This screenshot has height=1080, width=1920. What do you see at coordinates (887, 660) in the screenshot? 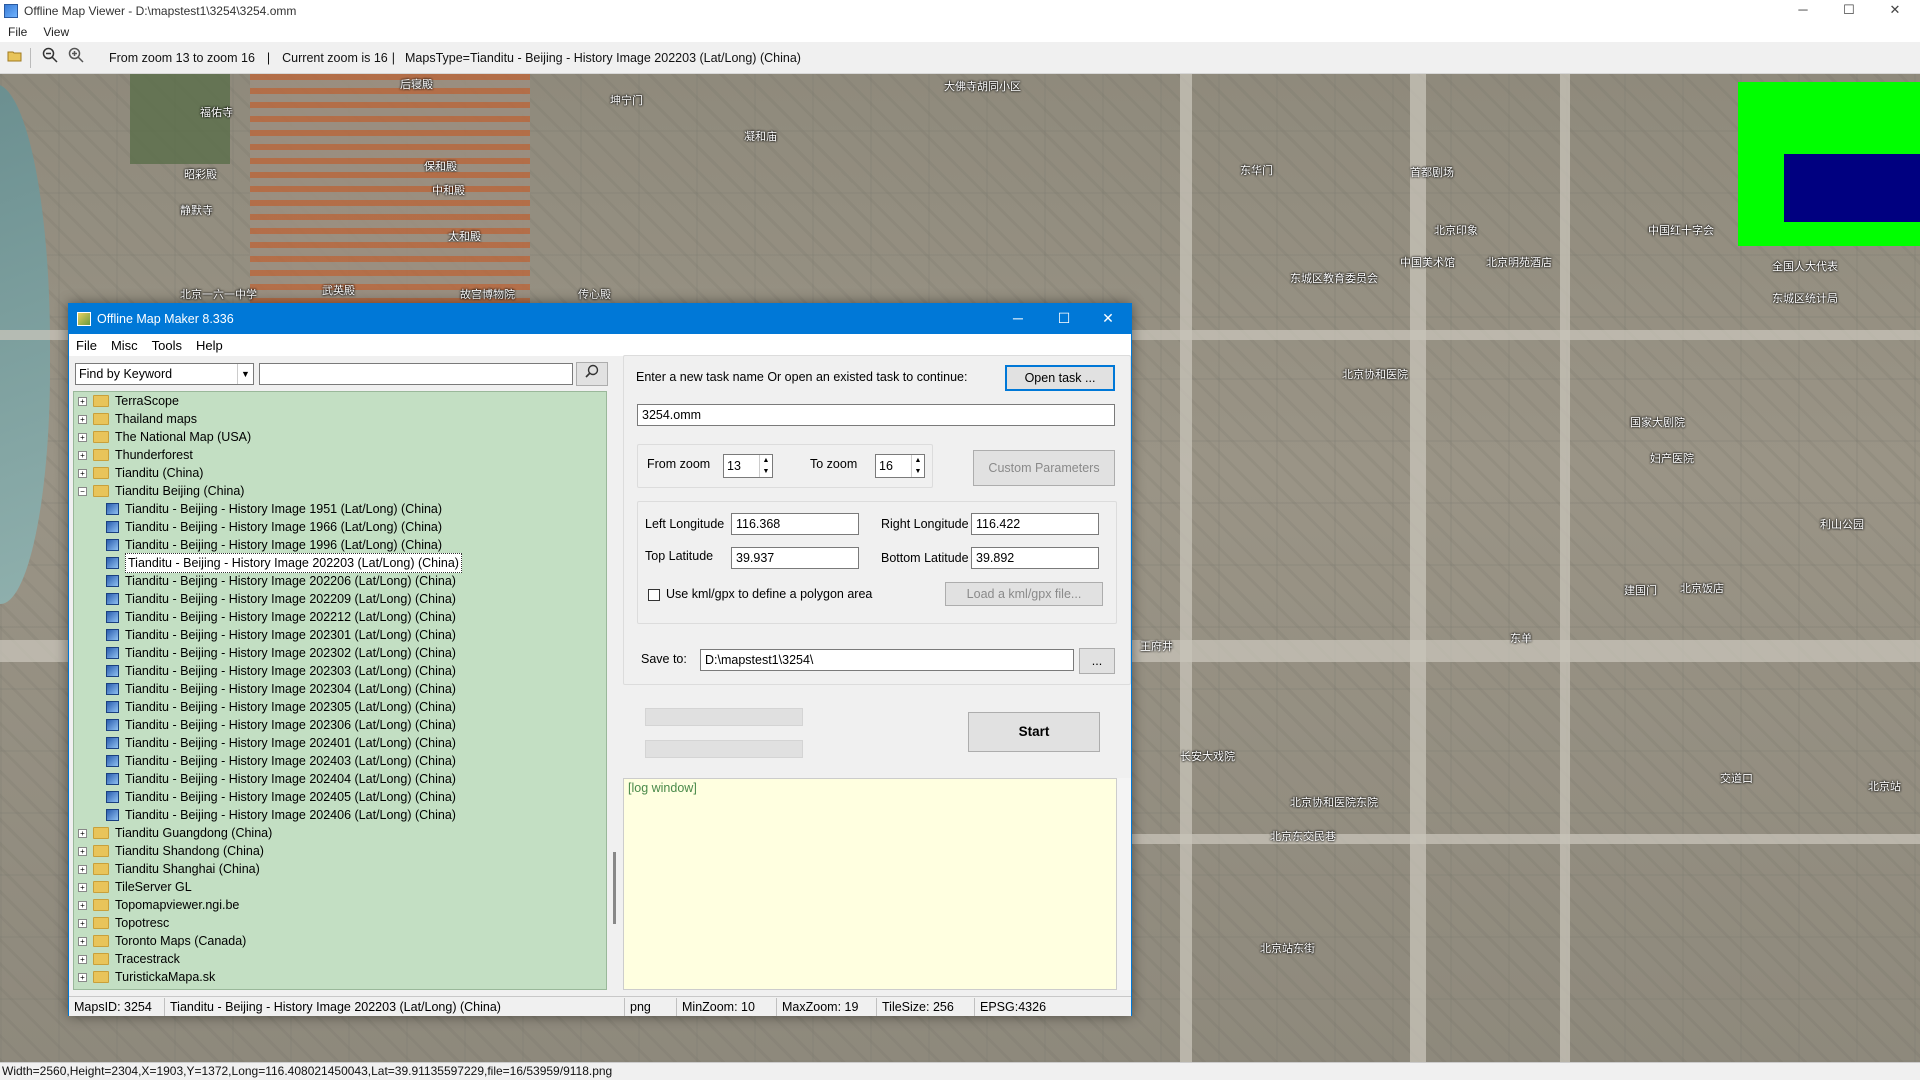
I see `save-to-input: D:\mapstest1\3254\` at bounding box center [887, 660].